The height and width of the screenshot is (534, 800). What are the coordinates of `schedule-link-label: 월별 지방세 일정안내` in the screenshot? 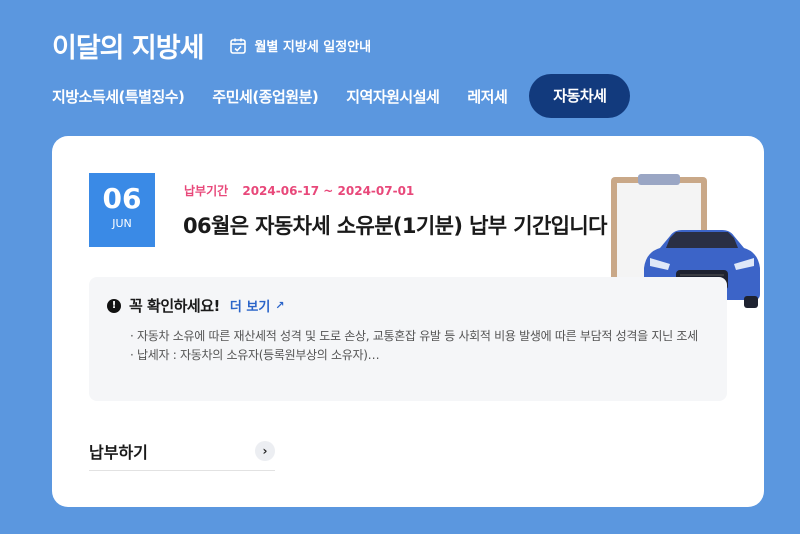 It's located at (313, 47).